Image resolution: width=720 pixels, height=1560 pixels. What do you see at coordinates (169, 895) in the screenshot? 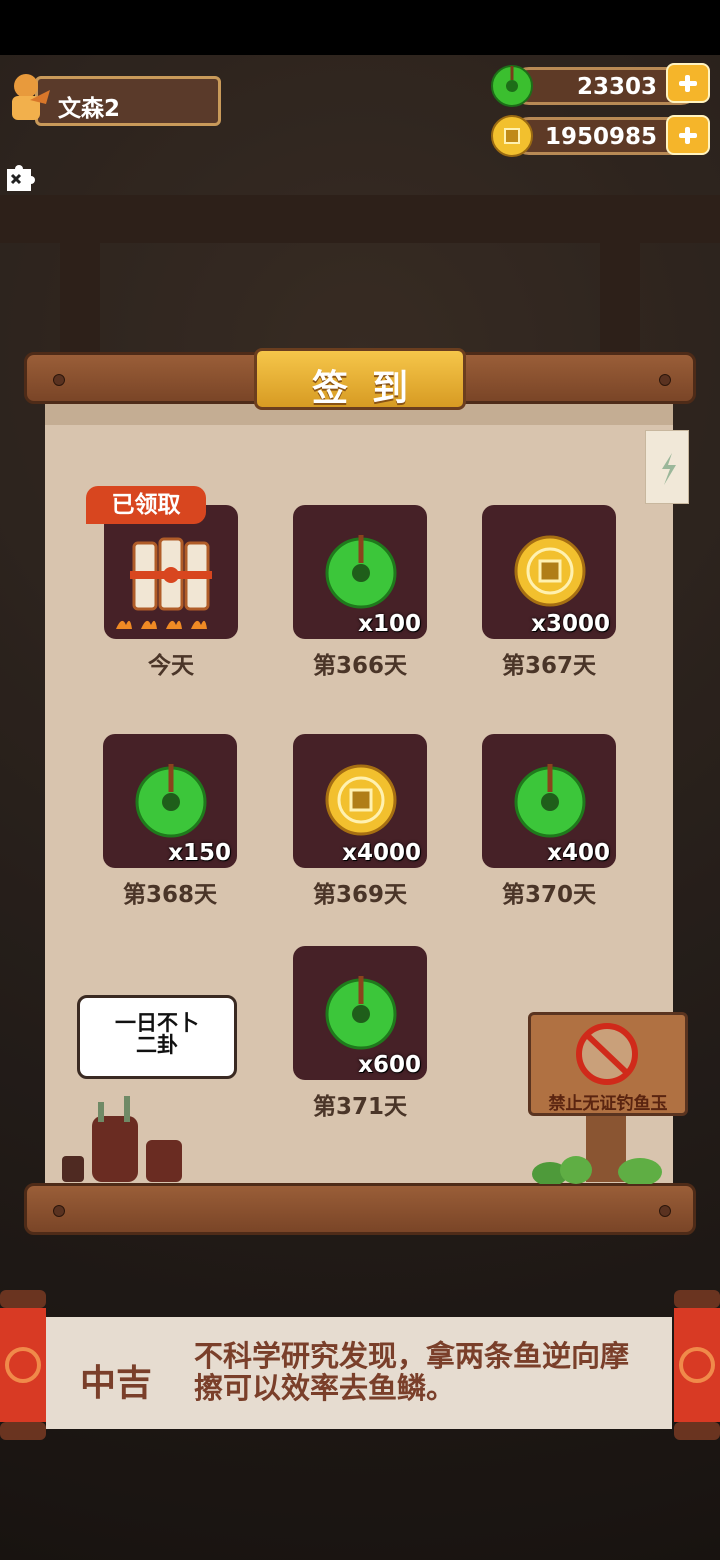
I see `day-label: 第368天` at bounding box center [169, 895].